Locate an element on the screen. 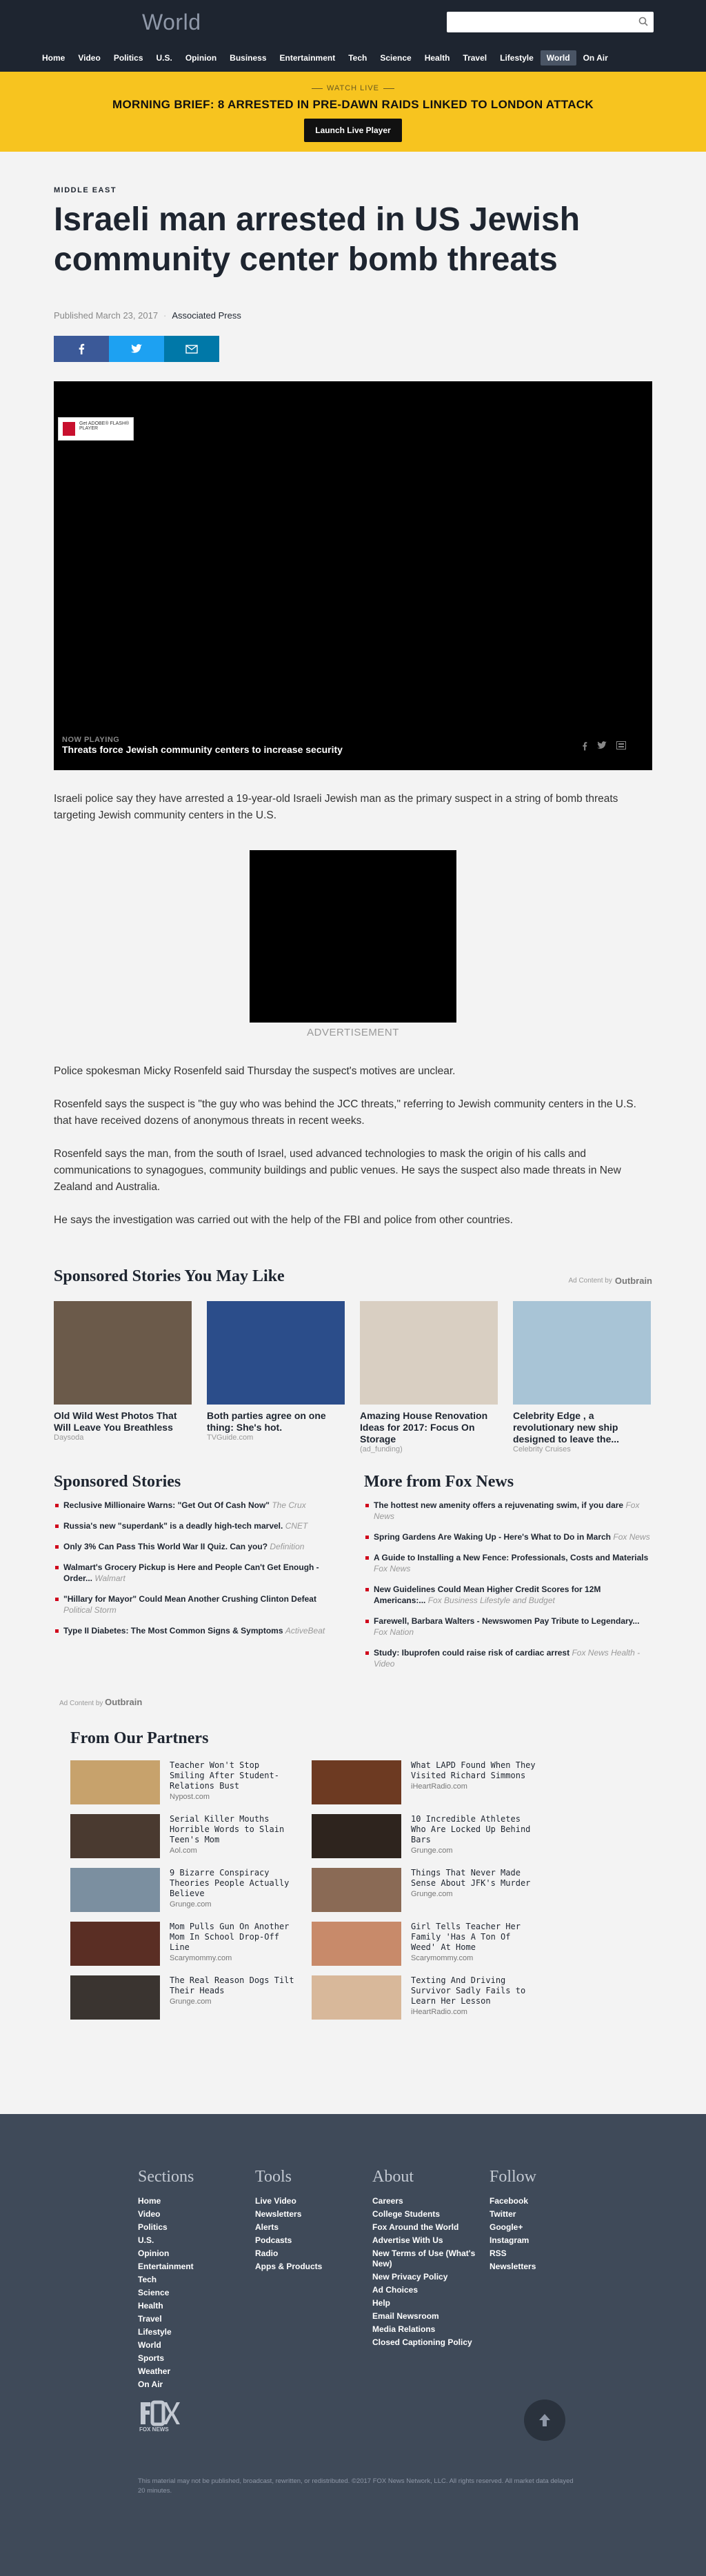 The image size is (706, 2576). video-embed-icon is located at coordinates (621, 745).